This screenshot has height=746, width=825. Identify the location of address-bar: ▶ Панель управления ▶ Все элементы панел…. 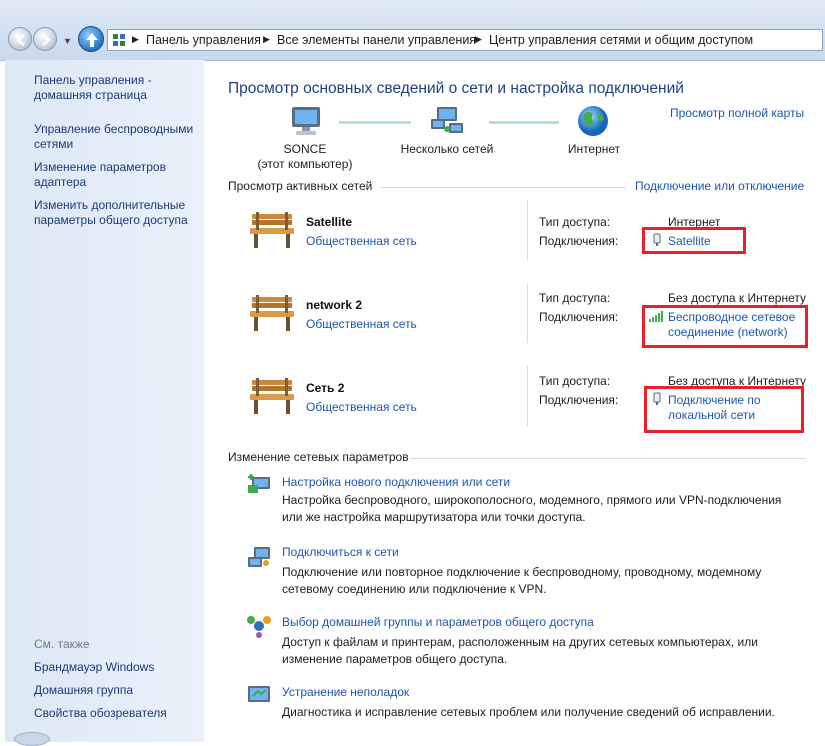
(465, 40).